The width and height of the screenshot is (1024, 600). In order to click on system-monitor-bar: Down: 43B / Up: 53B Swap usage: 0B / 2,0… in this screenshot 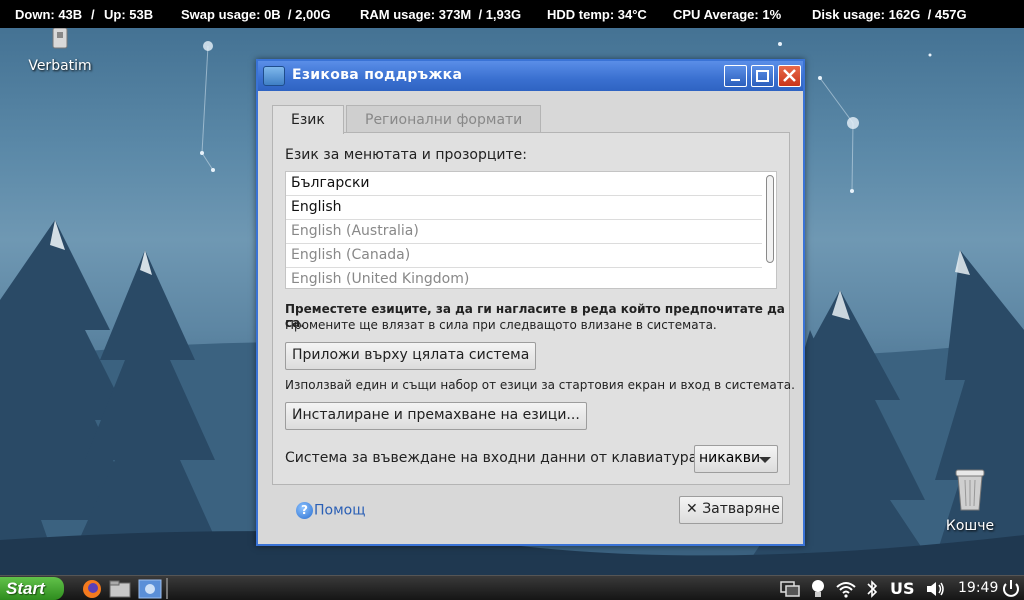, I will do `click(512, 14)`.